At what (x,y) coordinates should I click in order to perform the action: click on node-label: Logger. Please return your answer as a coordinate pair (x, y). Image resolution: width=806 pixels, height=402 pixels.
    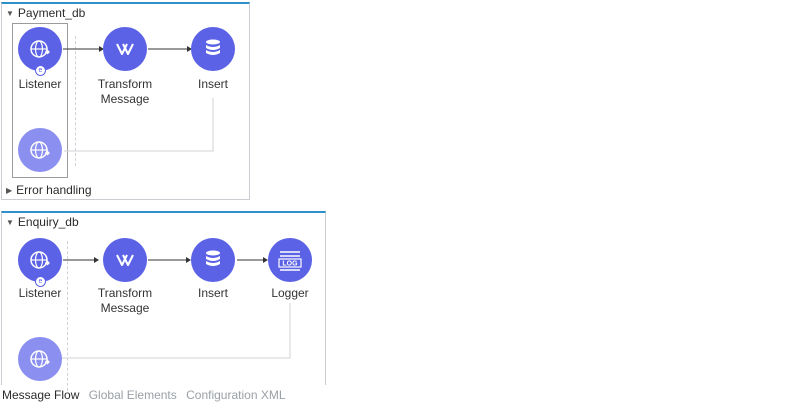
    Looking at the image, I should click on (290, 293).